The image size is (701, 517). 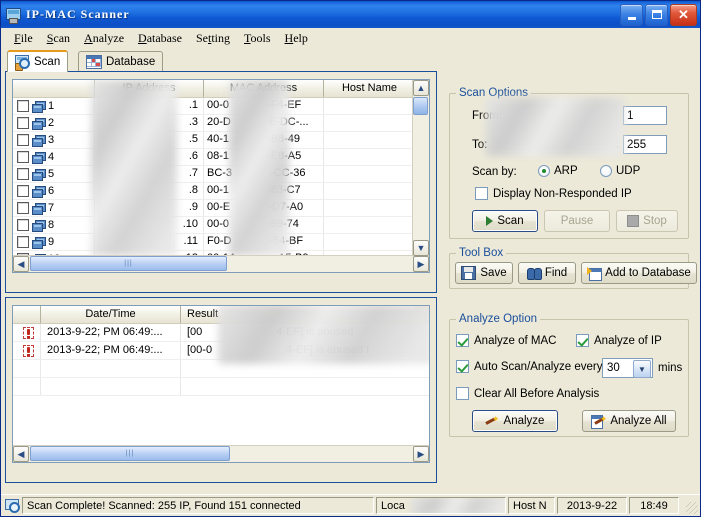 I want to click on table-row: 7 .9 00-E -D7-A0, so click(x=221, y=208).